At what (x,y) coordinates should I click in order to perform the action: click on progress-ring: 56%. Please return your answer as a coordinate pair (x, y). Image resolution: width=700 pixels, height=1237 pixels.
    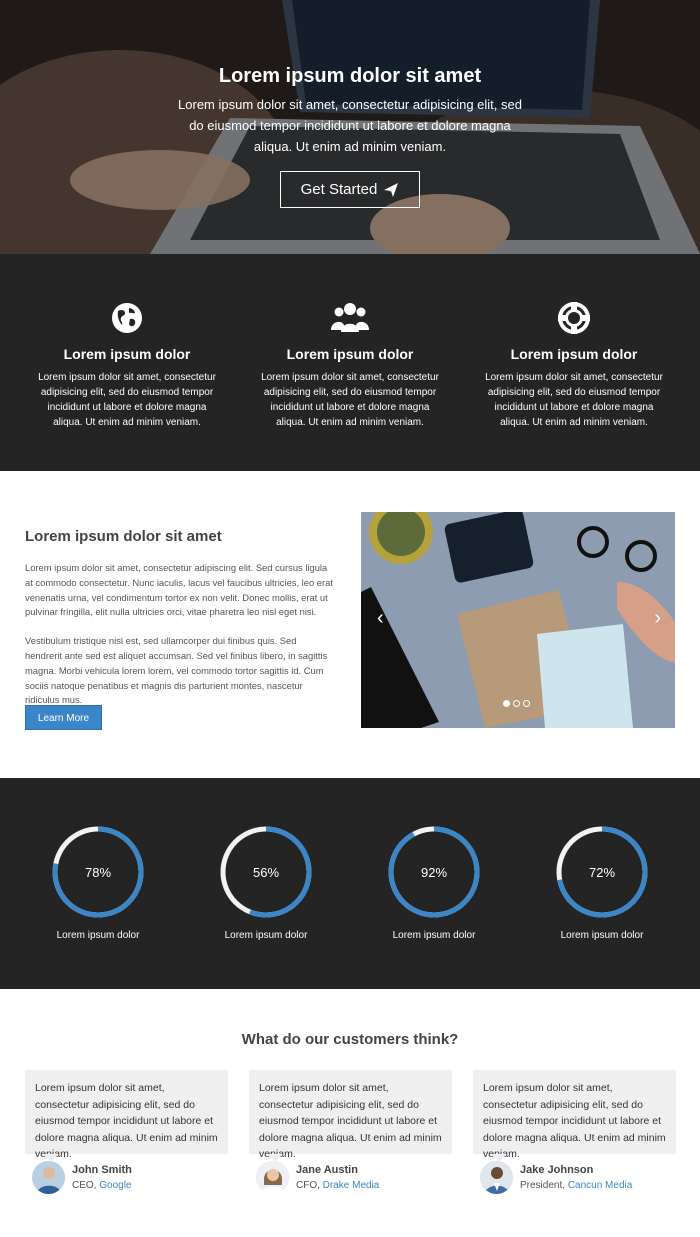
    Looking at the image, I should click on (266, 872).